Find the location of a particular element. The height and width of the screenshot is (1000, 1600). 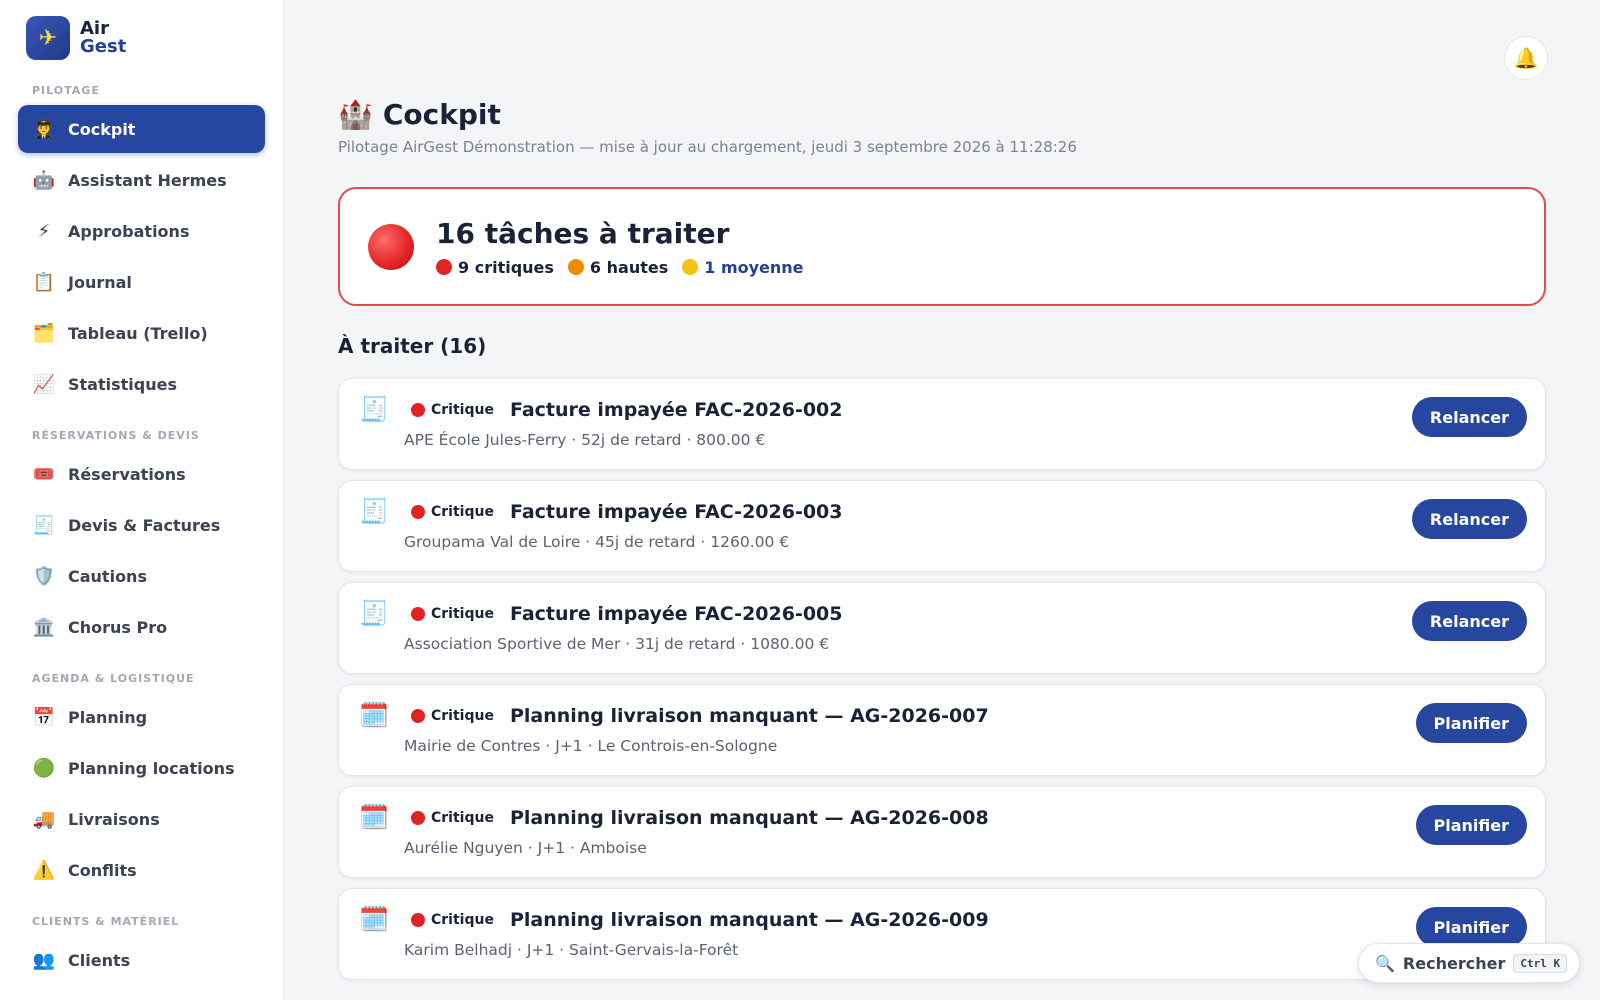

sidebar-item-label: Conflits is located at coordinates (102, 870).